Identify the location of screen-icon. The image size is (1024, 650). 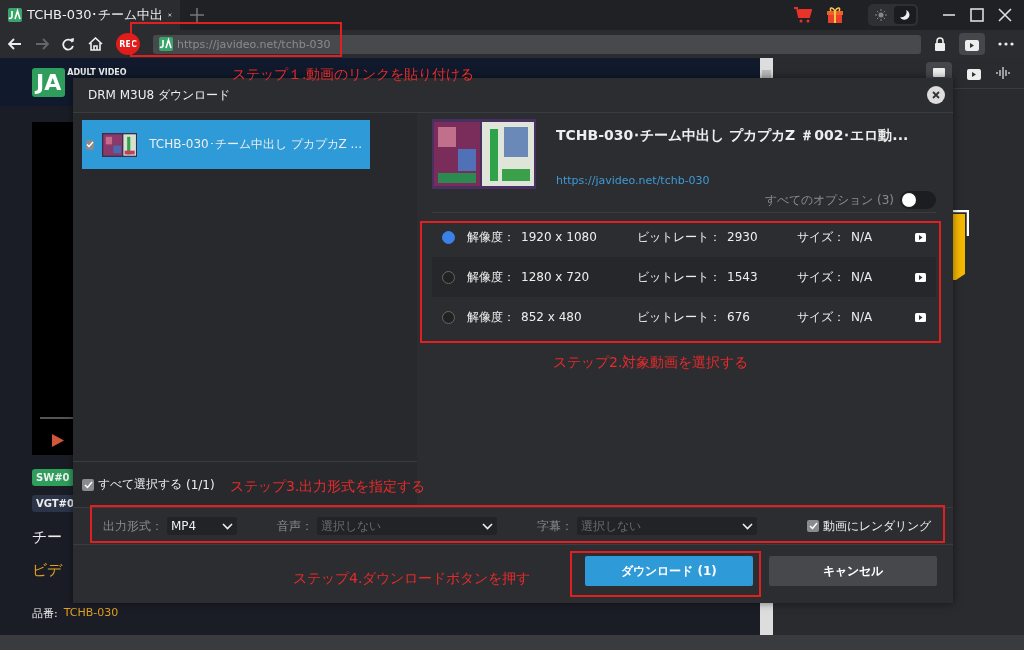
(939, 73).